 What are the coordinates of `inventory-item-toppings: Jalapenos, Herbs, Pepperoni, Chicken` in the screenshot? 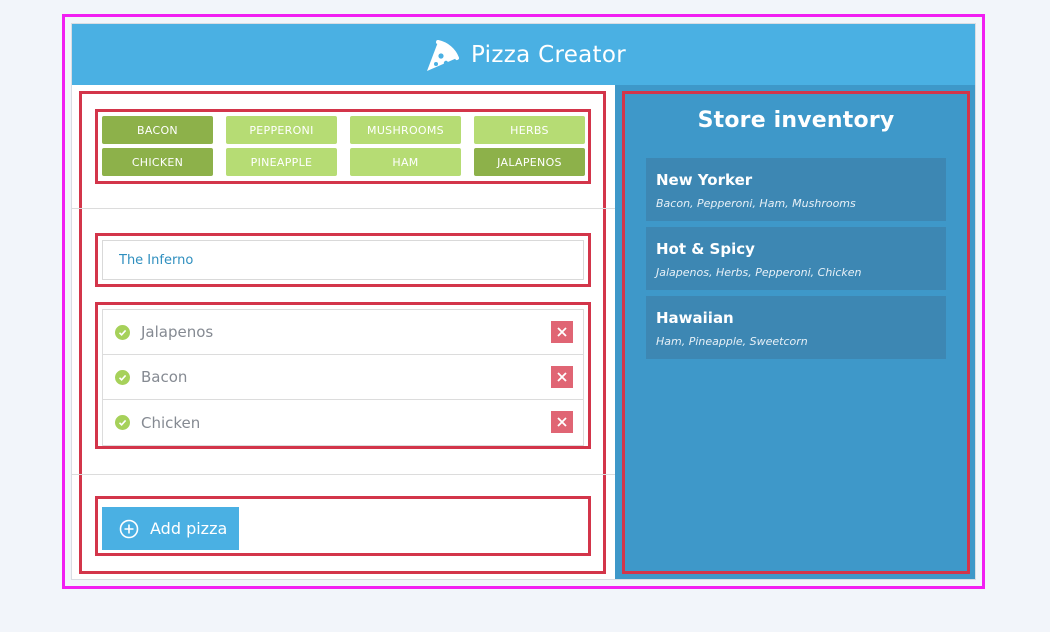 It's located at (759, 272).